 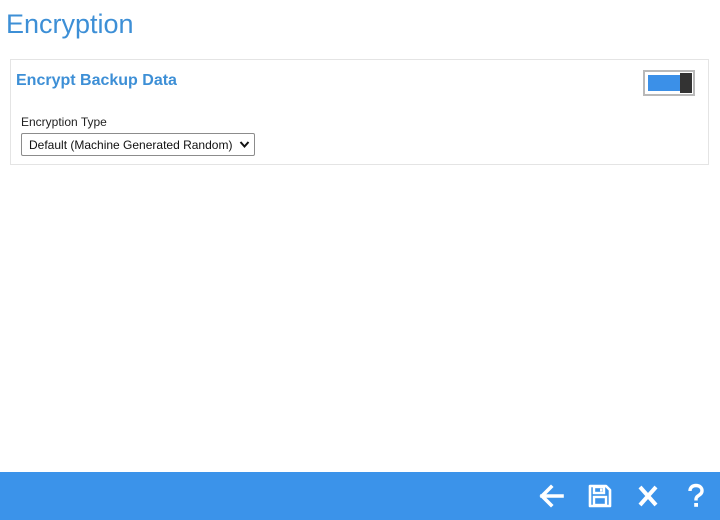 I want to click on close-icon, so click(x=648, y=496).